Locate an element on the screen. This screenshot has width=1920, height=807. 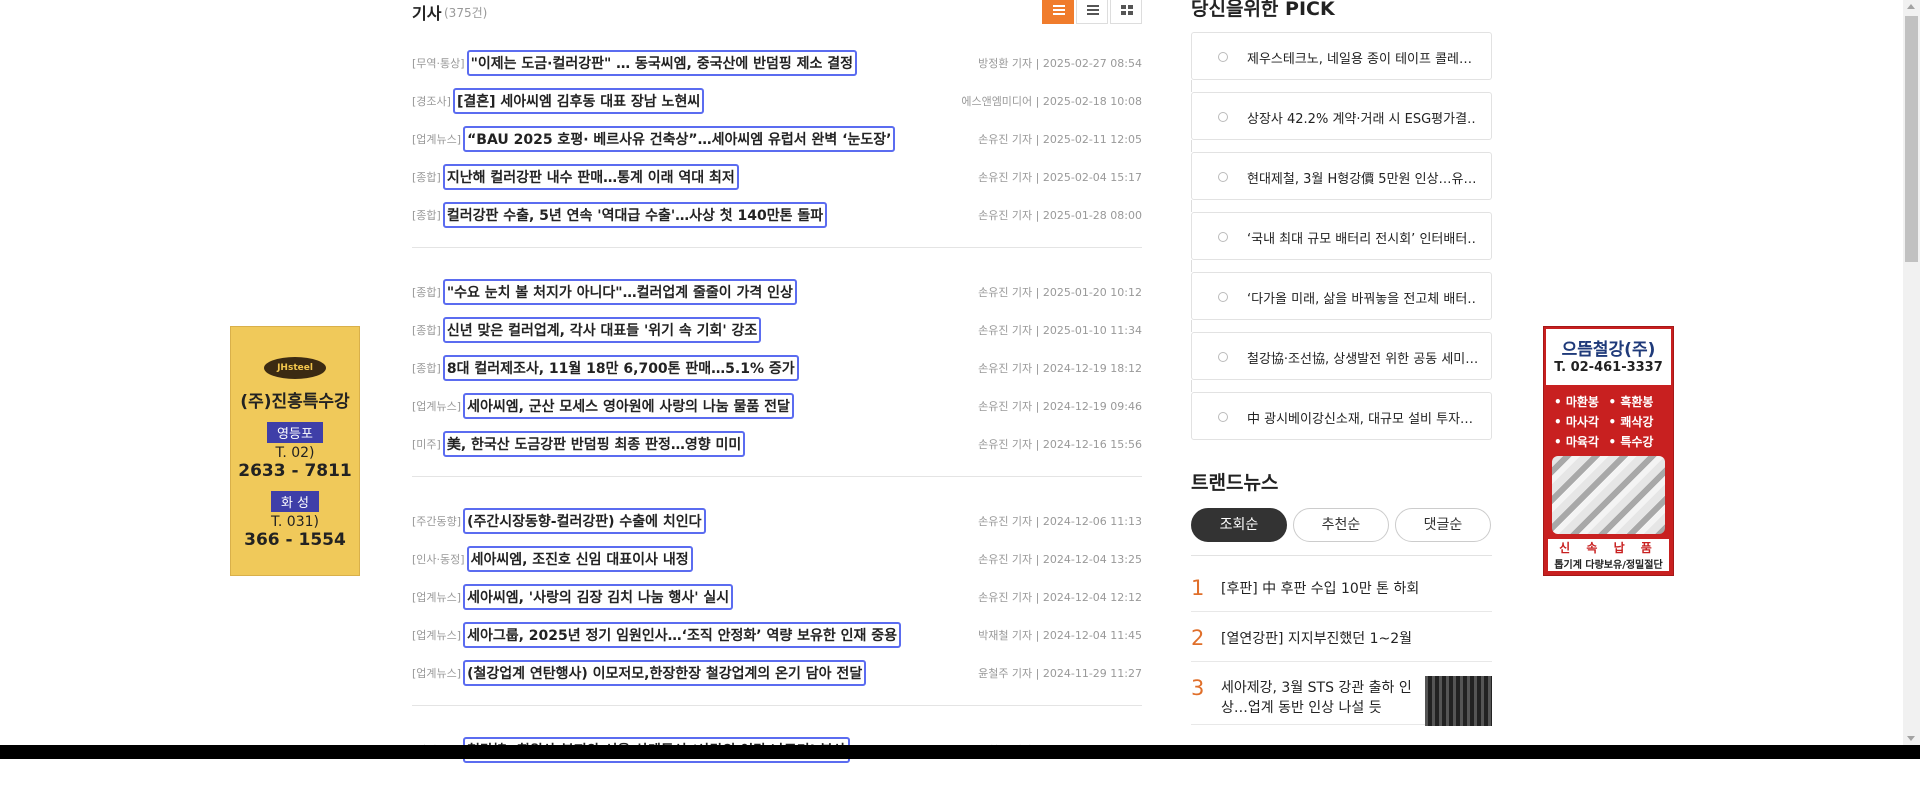
article-title-link: 세아씨엠, 군산 모세스 영아원에 사랑의 나눔 물품 전달 is located at coordinates (628, 406).